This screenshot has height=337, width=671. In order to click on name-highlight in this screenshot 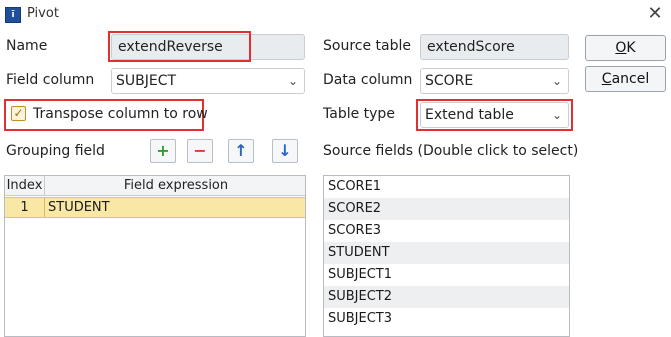, I will do `click(179, 46)`.